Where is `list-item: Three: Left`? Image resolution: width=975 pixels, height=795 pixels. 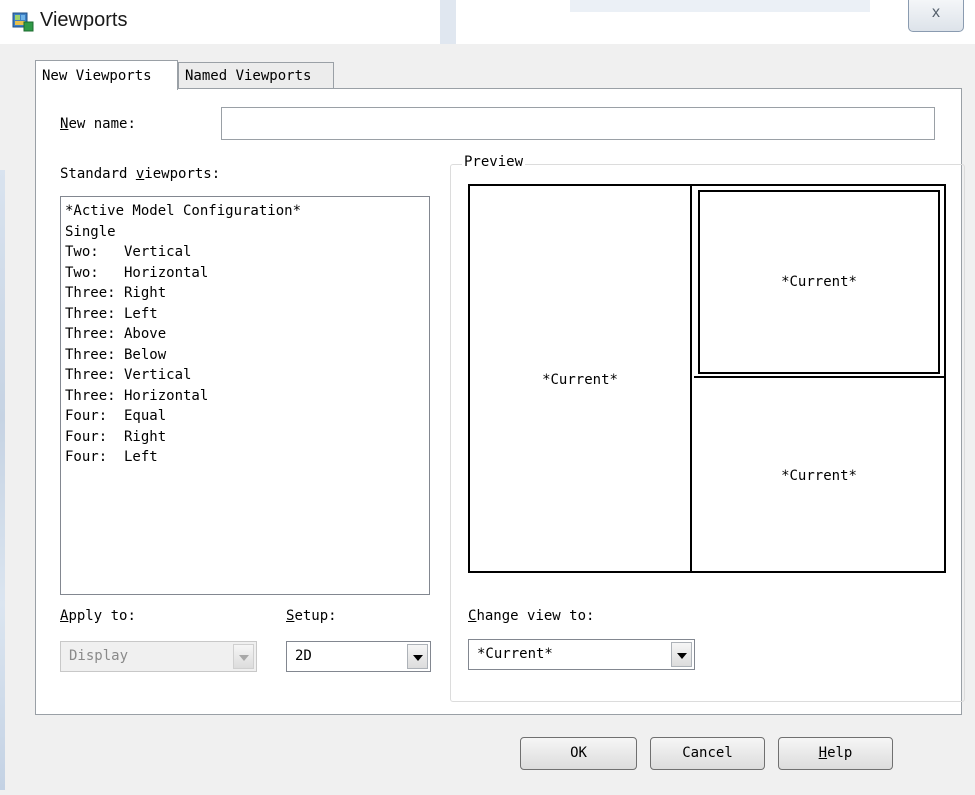 list-item: Three: Left is located at coordinates (247, 314).